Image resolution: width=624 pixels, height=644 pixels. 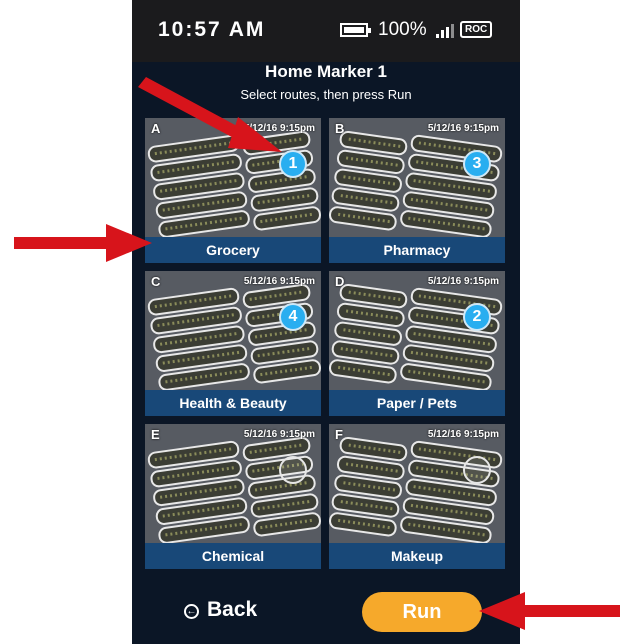 I want to click on route-tile-f: F 5/12/16 9:15pm Makeup, so click(x=417, y=496).